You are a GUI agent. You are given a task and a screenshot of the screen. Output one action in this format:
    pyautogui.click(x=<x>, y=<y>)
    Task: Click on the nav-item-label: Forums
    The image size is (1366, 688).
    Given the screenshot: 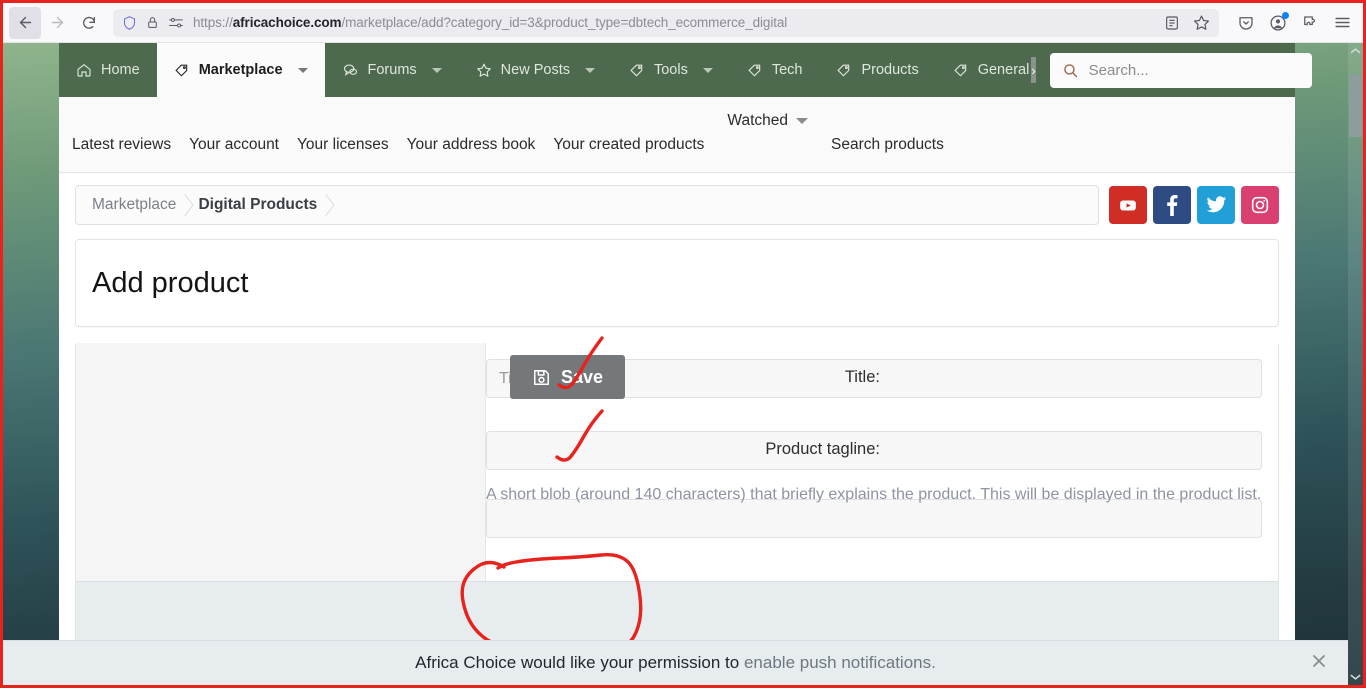 What is the action you would take?
    pyautogui.click(x=392, y=70)
    